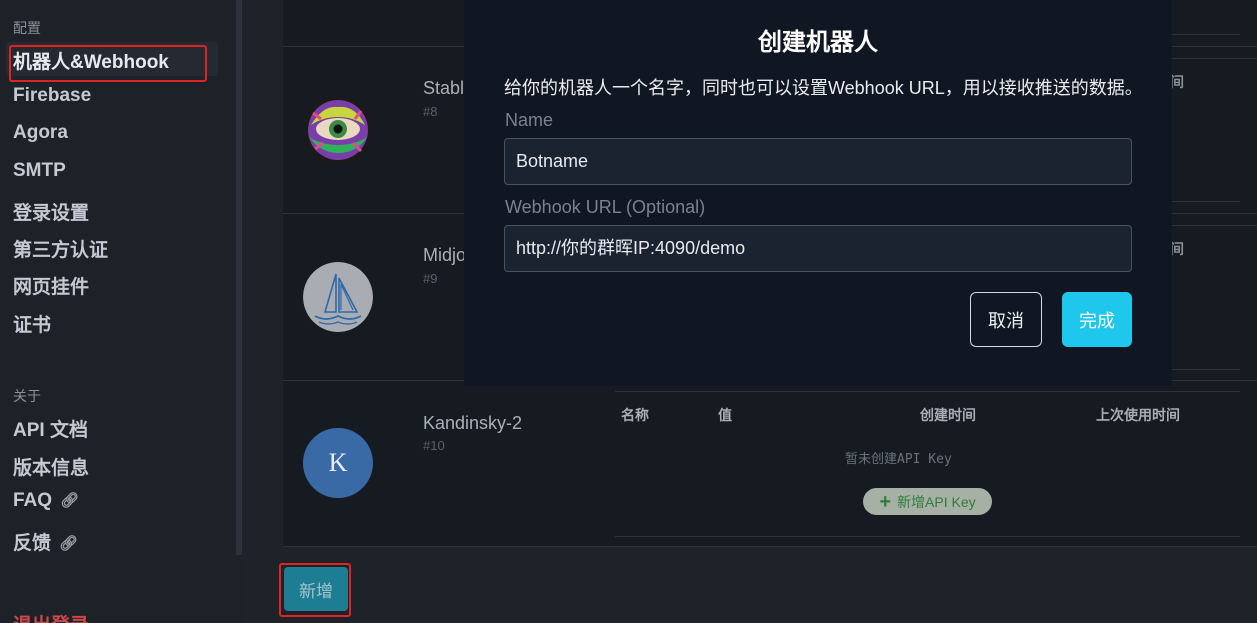 The width and height of the screenshot is (1257, 623). I want to click on bot-name: Stabl, so click(444, 88).